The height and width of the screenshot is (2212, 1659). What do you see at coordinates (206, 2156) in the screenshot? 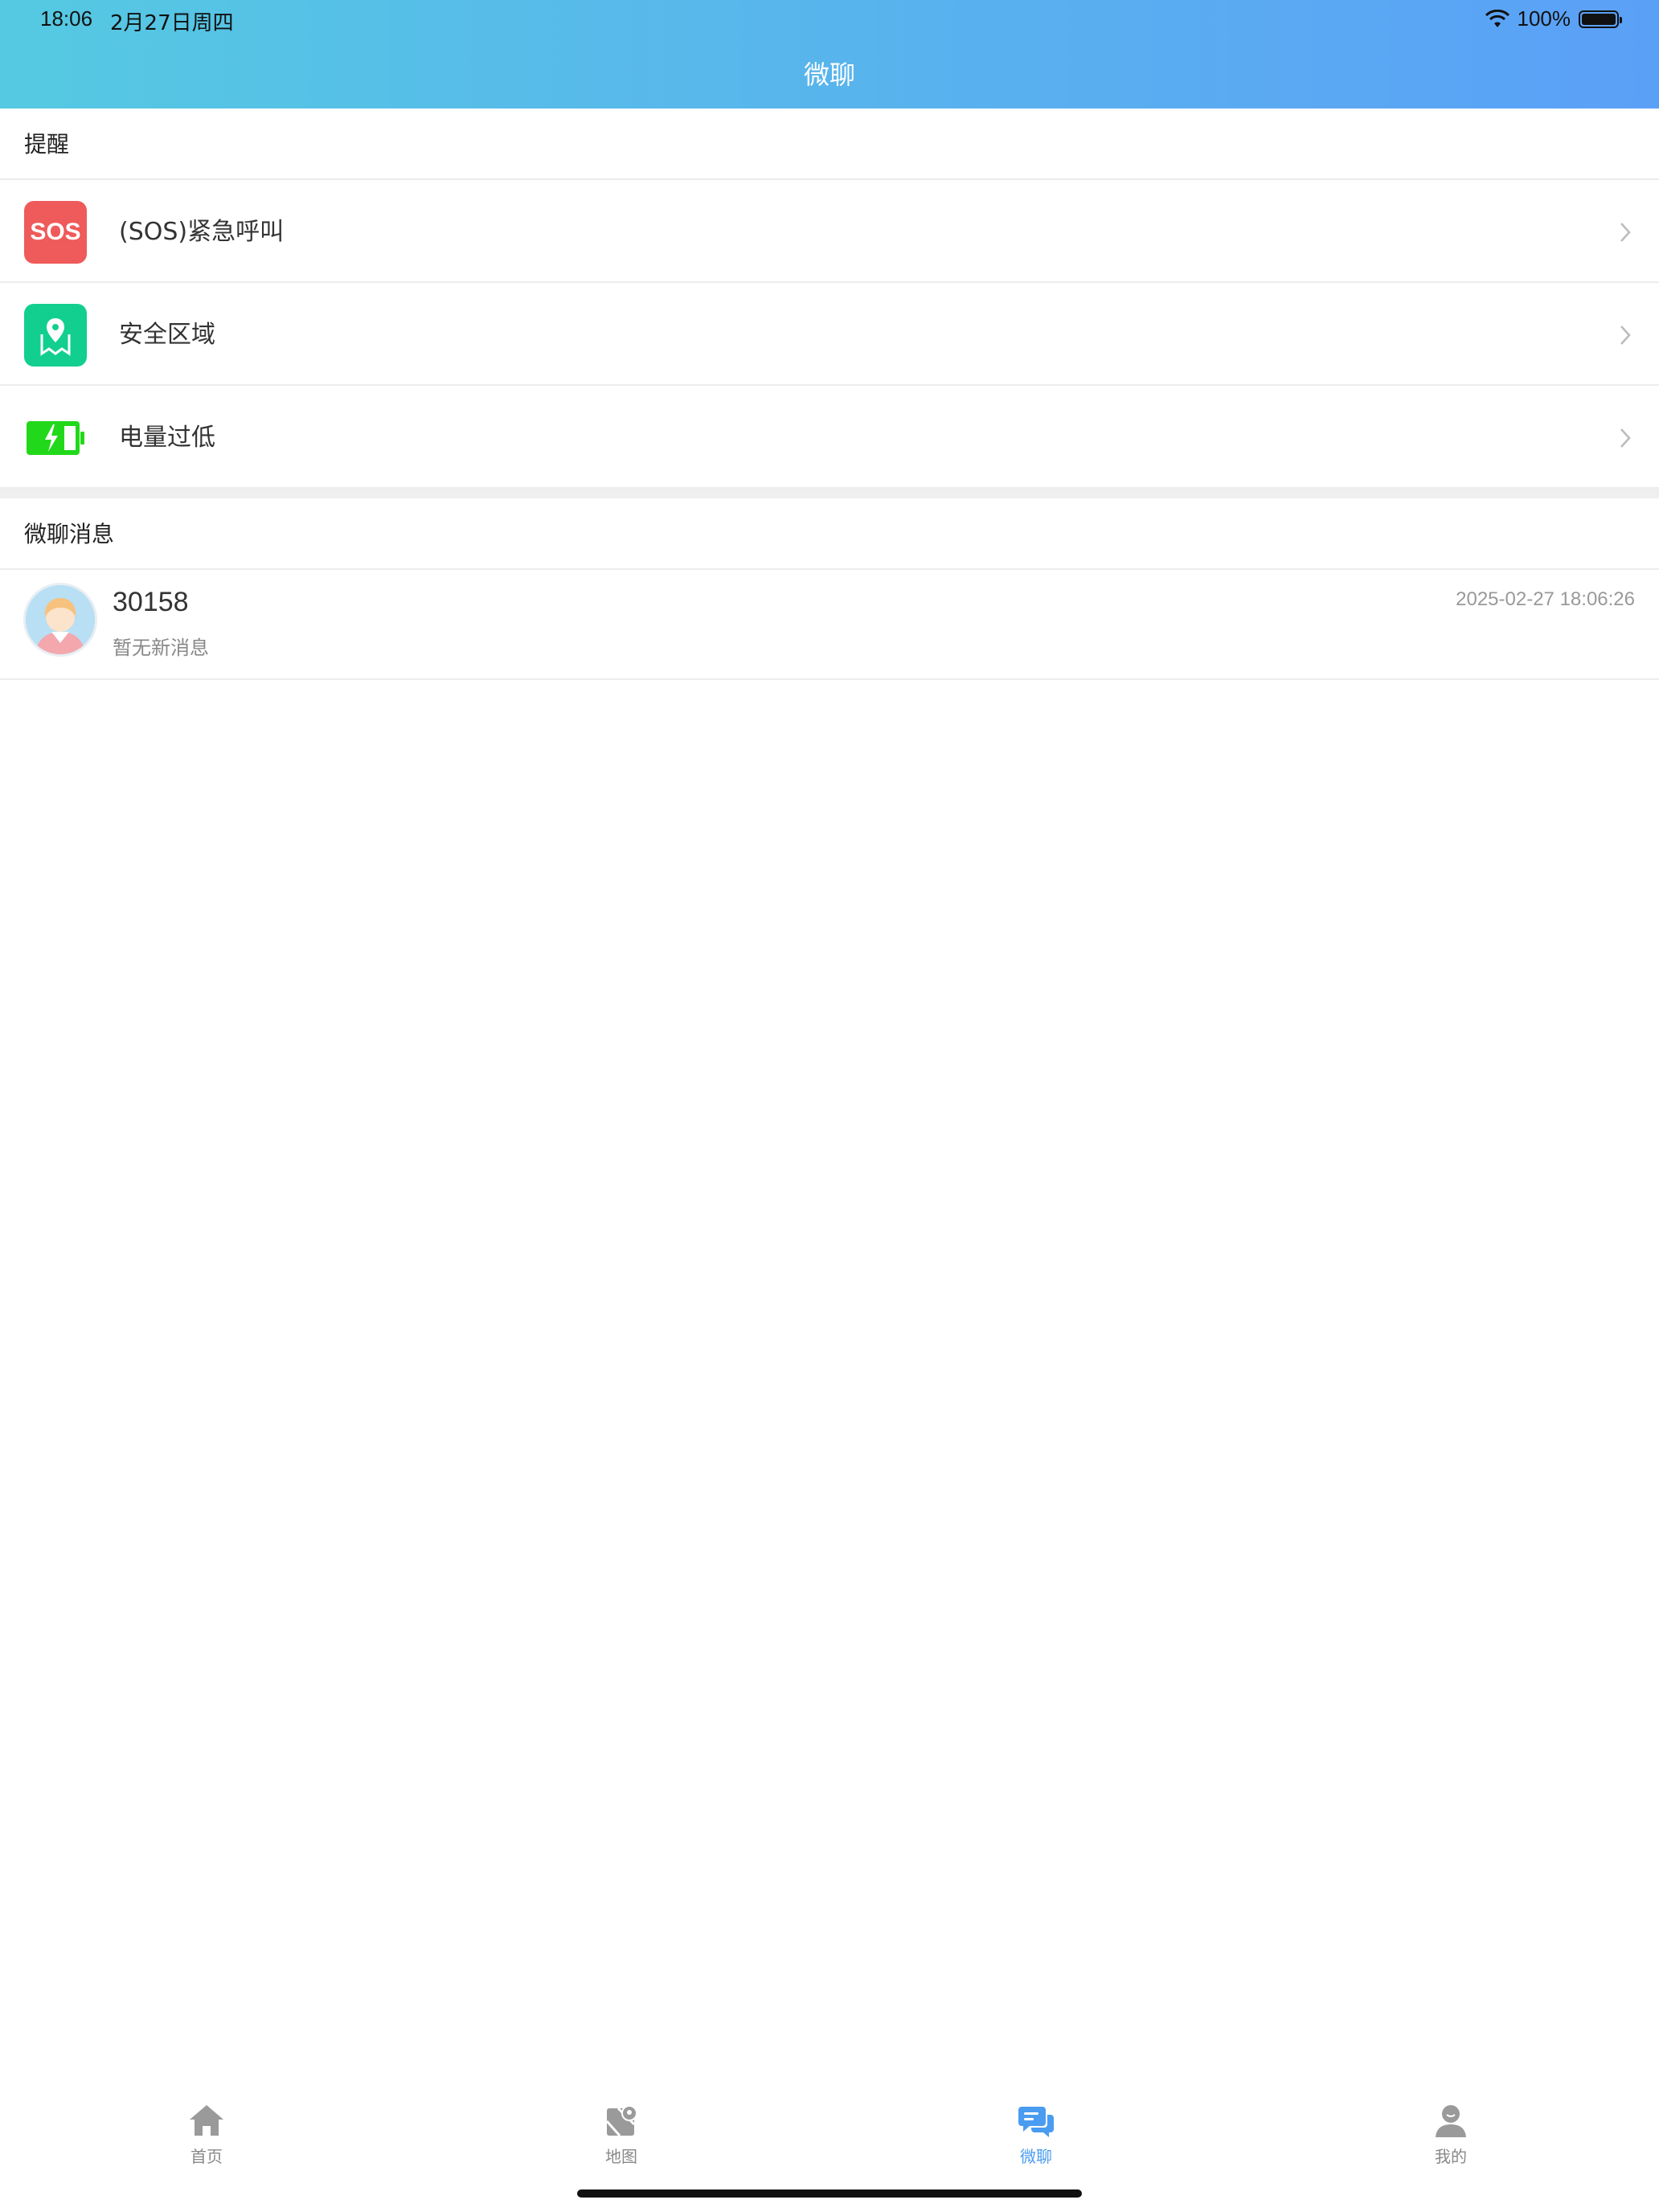
I see `tab-label: 首页` at bounding box center [206, 2156].